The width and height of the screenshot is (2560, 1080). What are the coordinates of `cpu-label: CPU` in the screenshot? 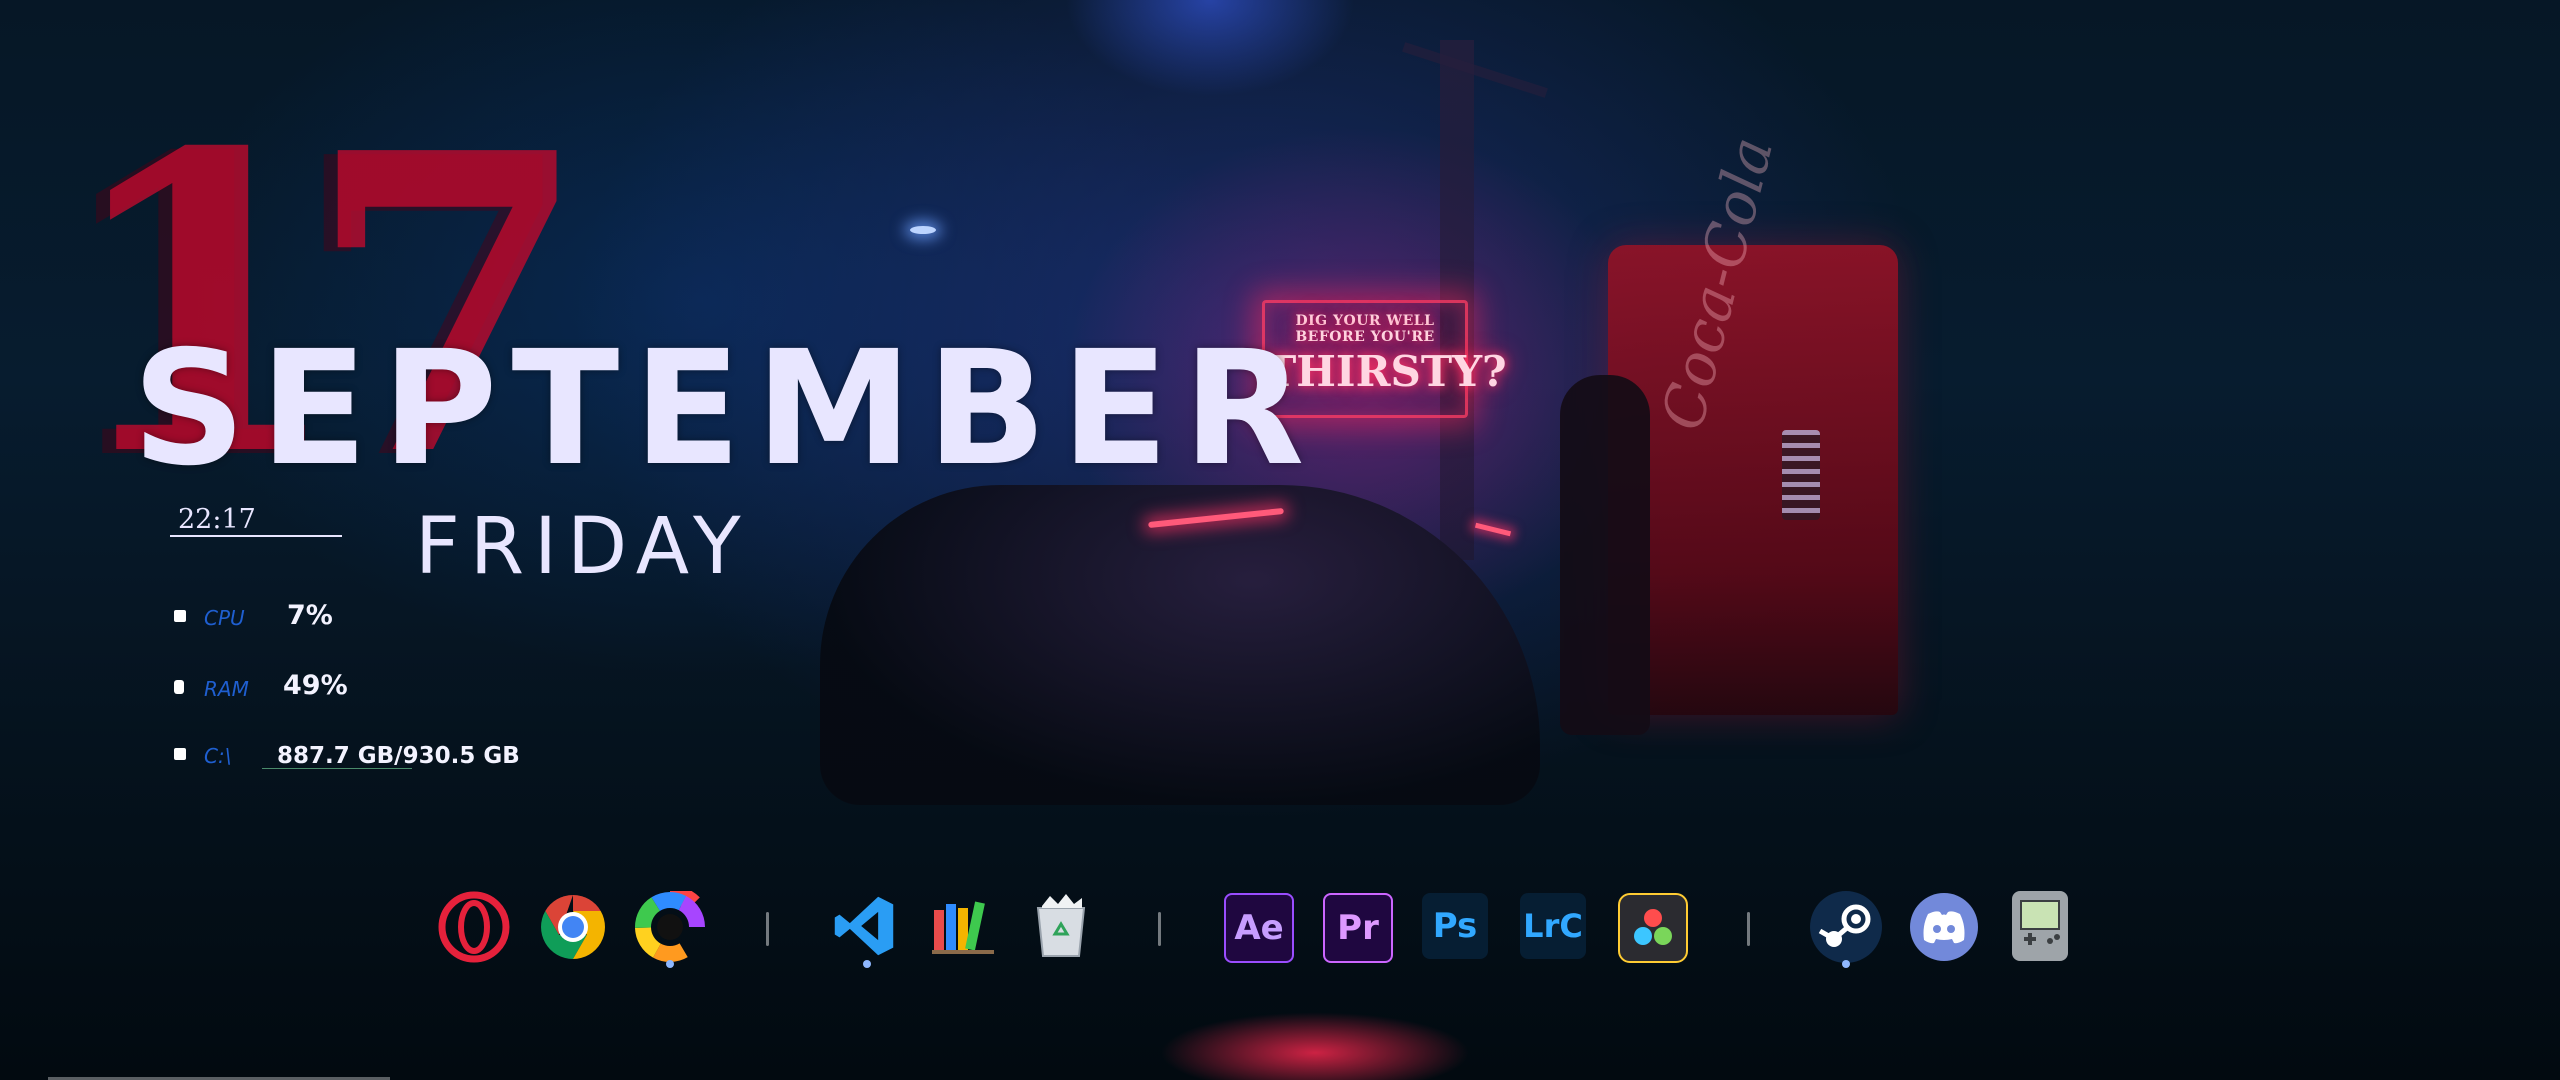 It's located at (224, 618).